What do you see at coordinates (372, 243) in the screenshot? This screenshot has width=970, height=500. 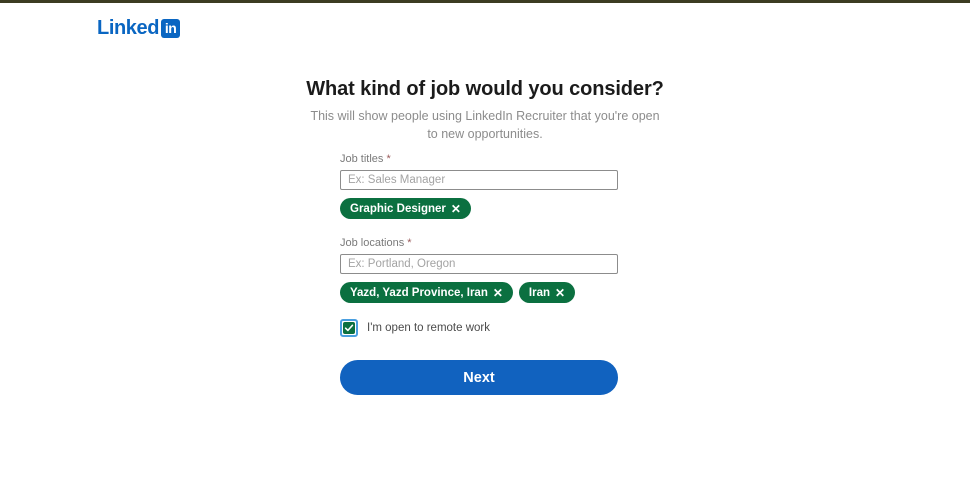 I see `job-locations-label-text: Job locations` at bounding box center [372, 243].